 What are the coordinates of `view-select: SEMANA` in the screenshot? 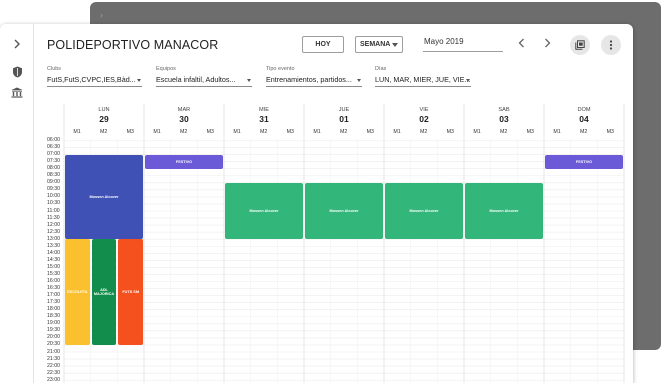 It's located at (379, 44).